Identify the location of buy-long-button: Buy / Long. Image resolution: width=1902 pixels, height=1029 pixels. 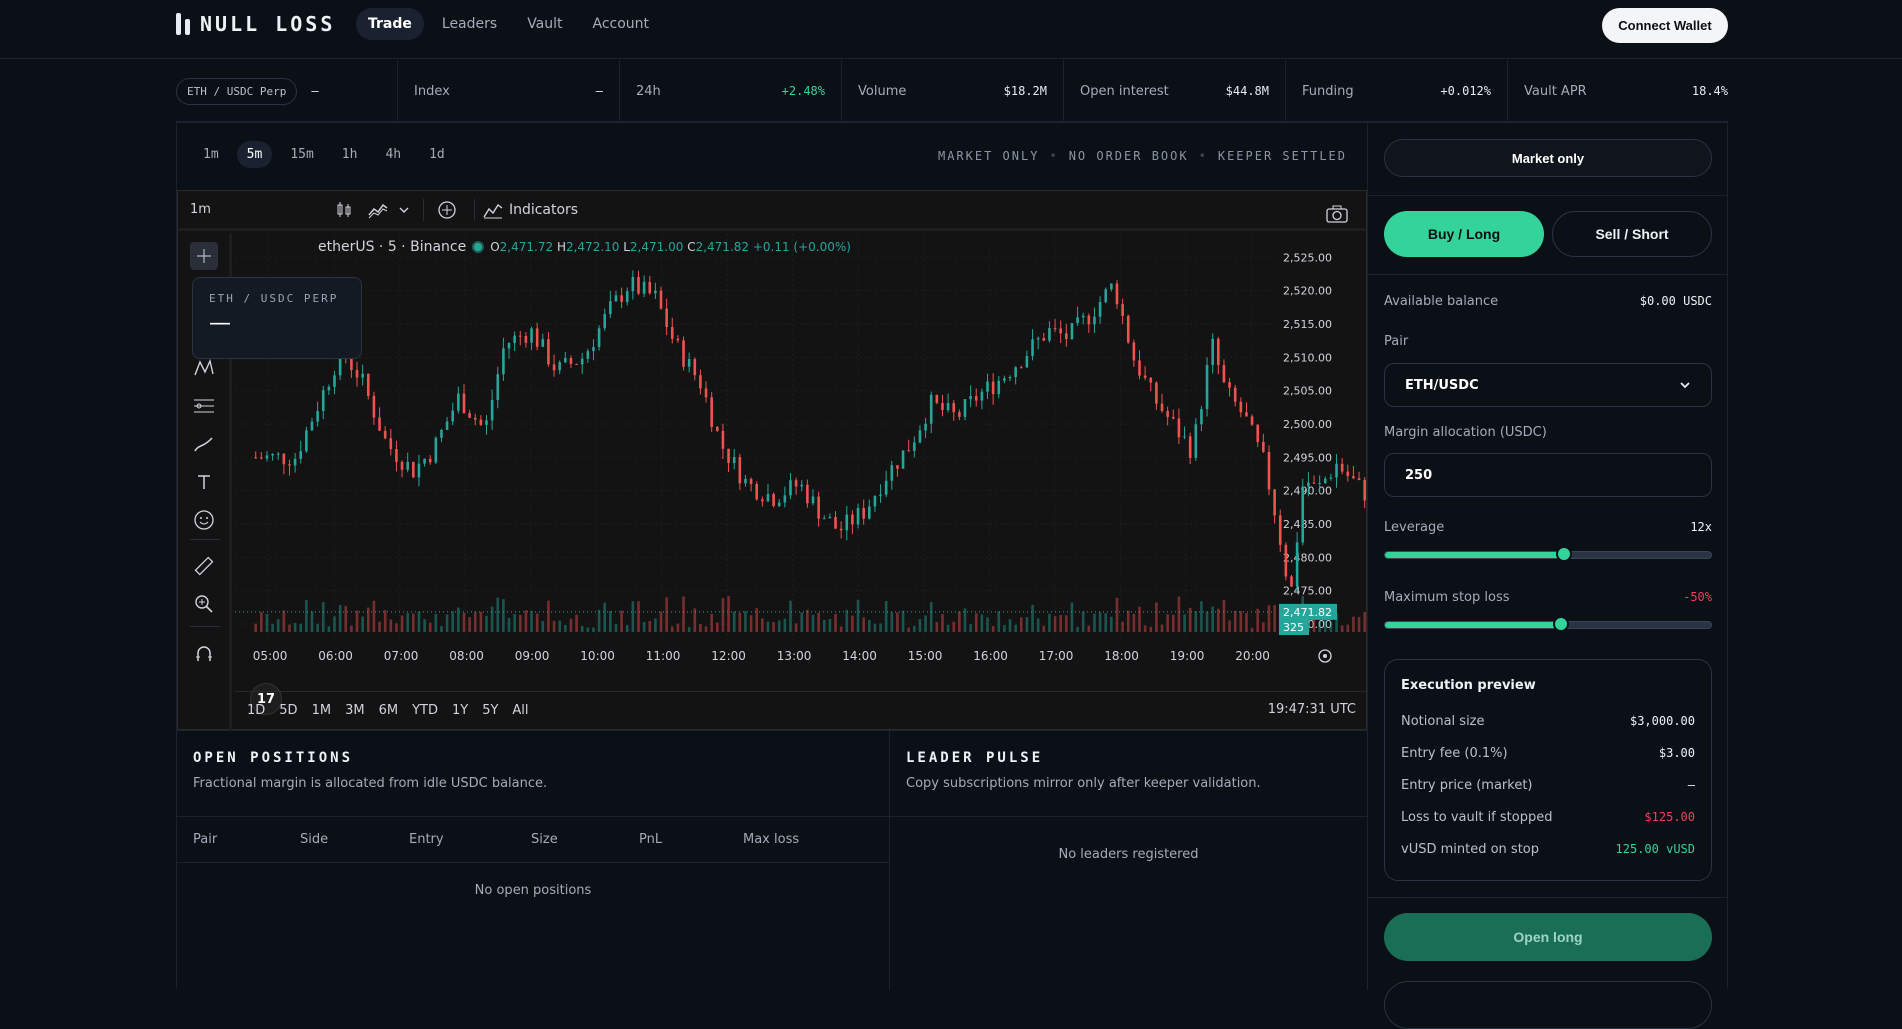
(1464, 234).